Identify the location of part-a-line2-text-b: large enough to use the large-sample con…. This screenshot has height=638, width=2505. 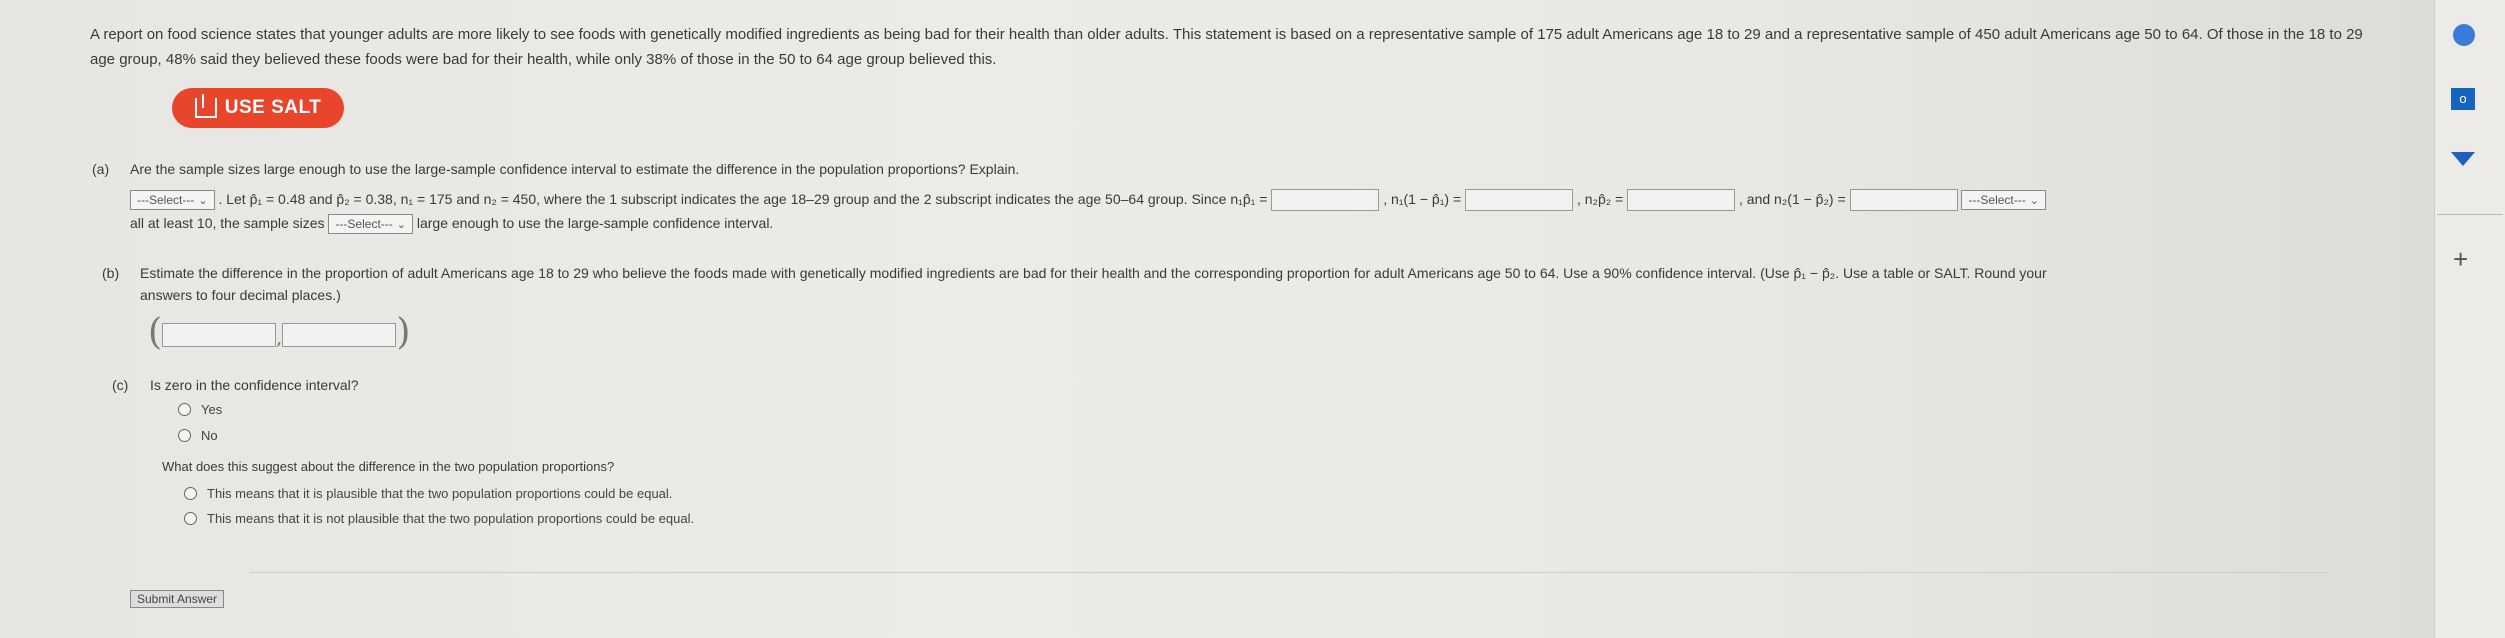
(595, 223).